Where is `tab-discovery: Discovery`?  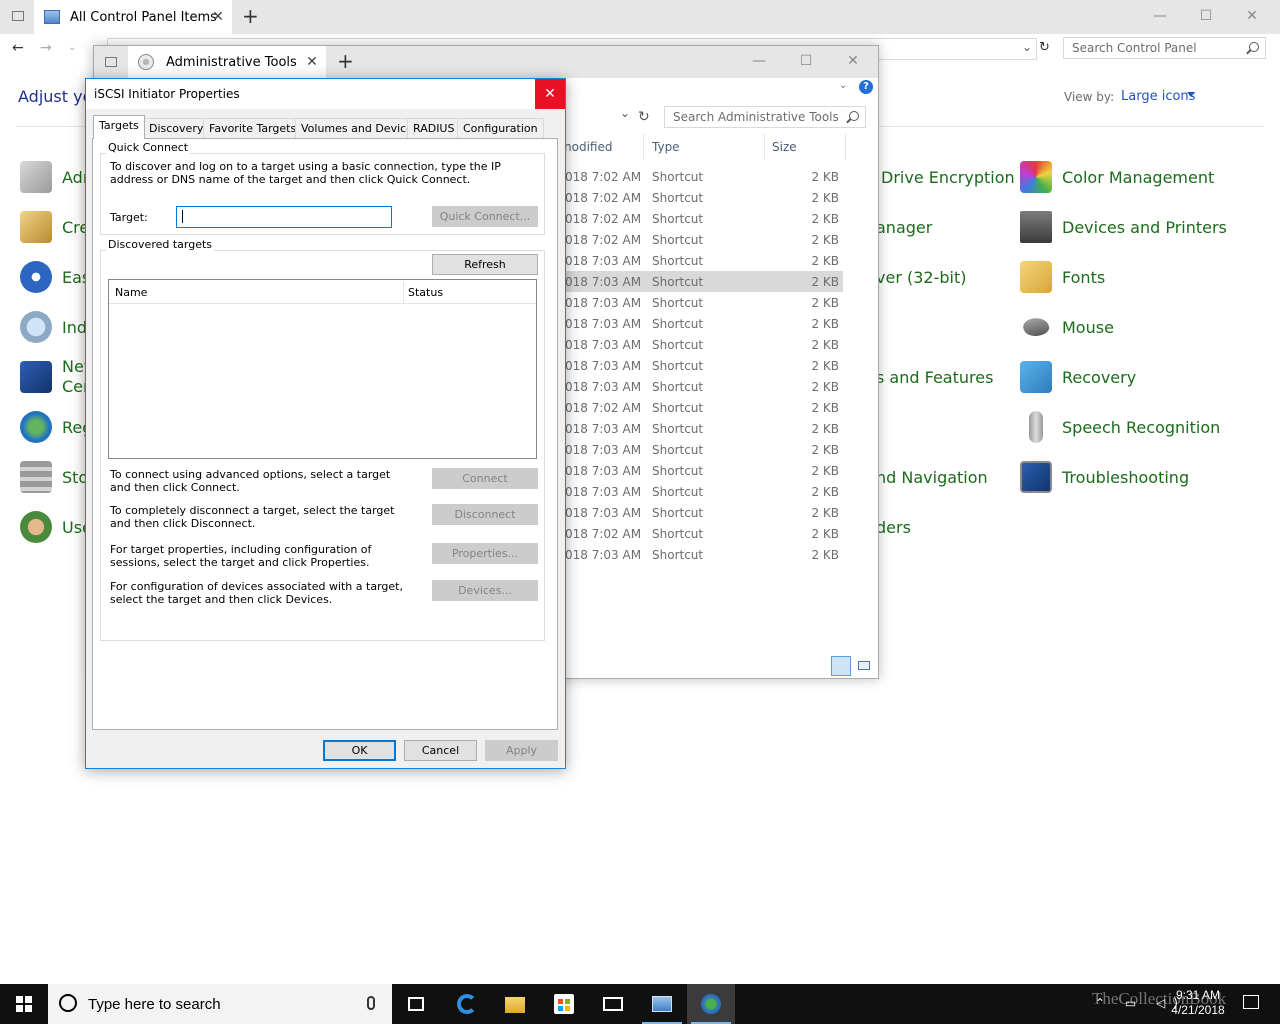
tab-discovery: Discovery is located at coordinates (176, 128).